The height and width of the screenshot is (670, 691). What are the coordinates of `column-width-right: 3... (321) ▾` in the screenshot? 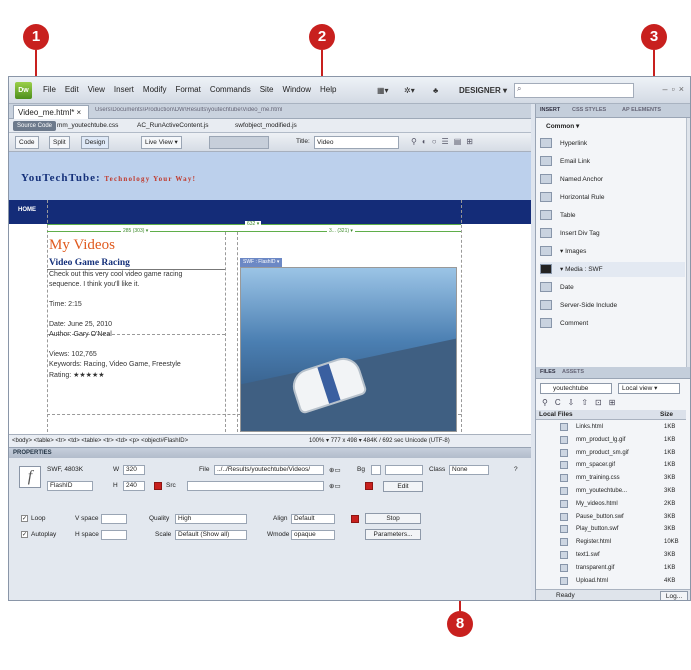 It's located at (341, 231).